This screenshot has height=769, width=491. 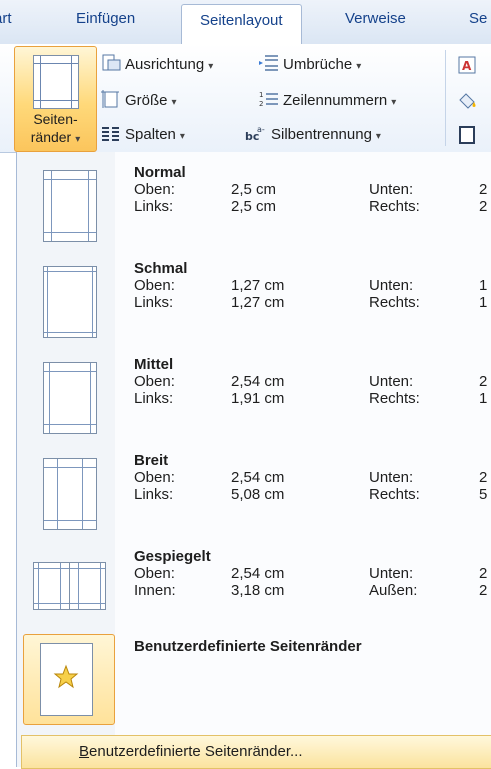 What do you see at coordinates (66, 676) in the screenshot?
I see `star-icon` at bounding box center [66, 676].